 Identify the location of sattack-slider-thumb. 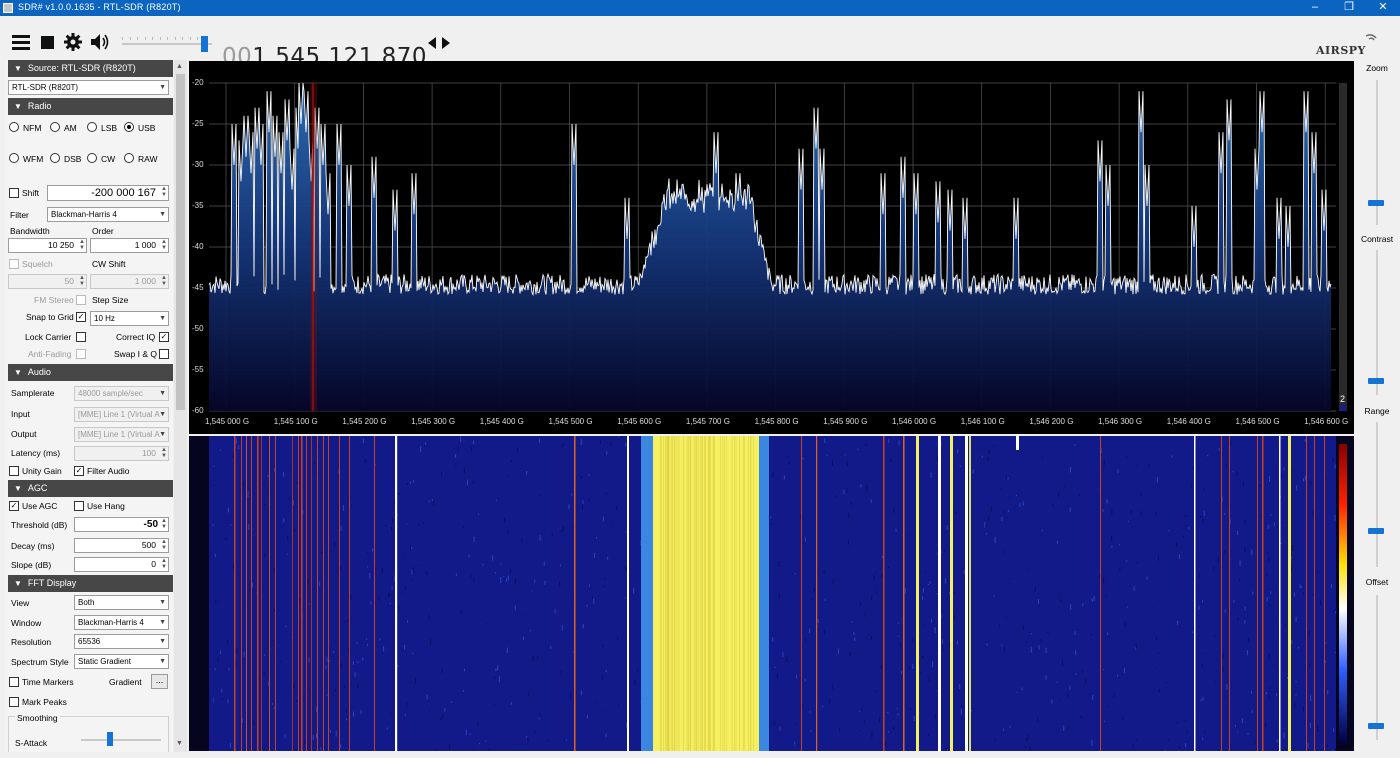
(110, 739).